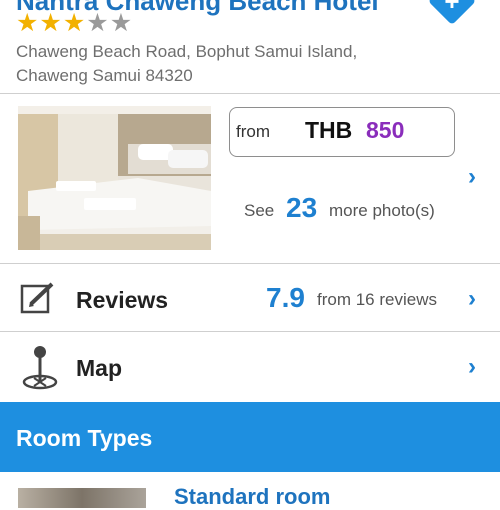 This screenshot has width=500, height=510. I want to click on edit-icon, so click(38, 299).